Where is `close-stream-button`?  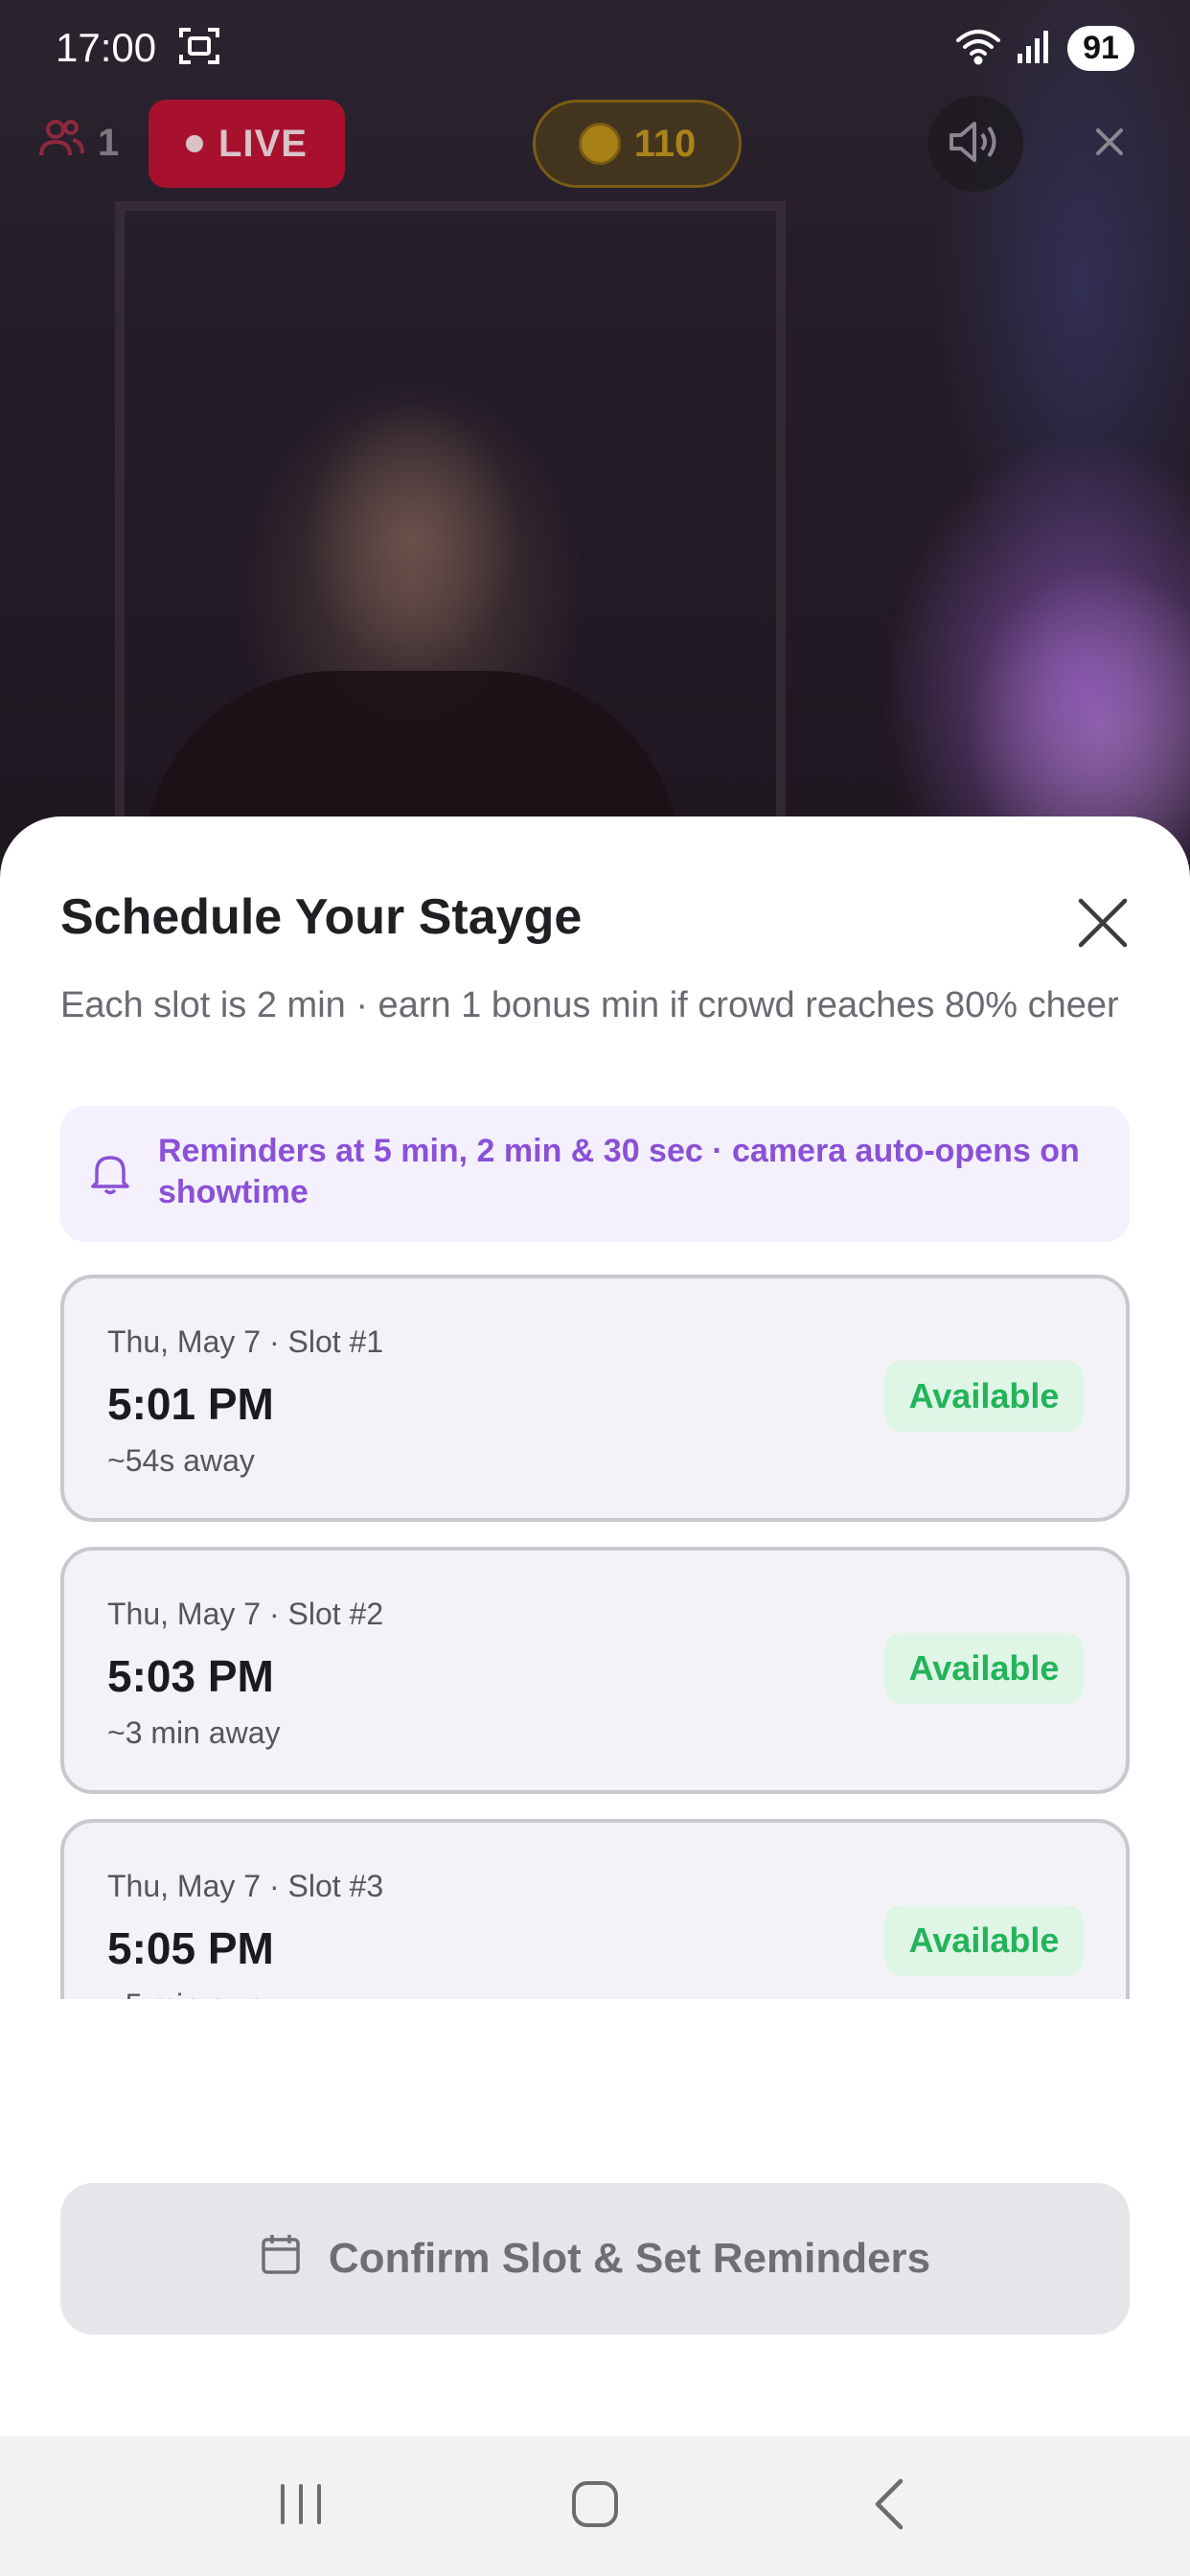
close-stream-button is located at coordinates (1109, 144).